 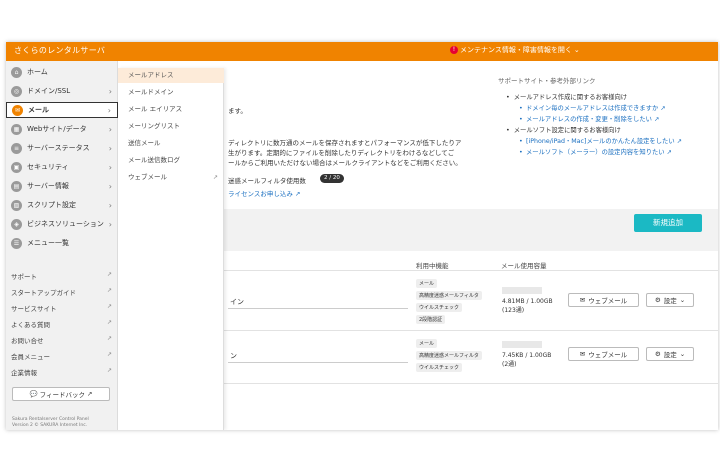 I want to click on sidebar-item-server-status: ≡ サーバーステータス ›, so click(x=62, y=148).